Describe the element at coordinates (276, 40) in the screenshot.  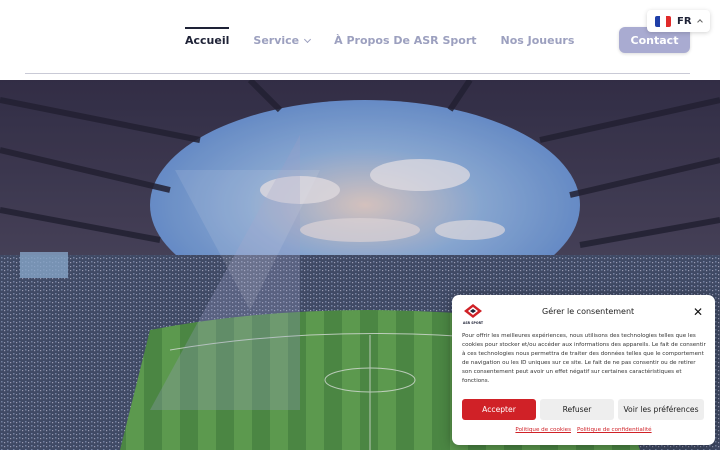
I see `nav-item-service-label: Service` at that location.